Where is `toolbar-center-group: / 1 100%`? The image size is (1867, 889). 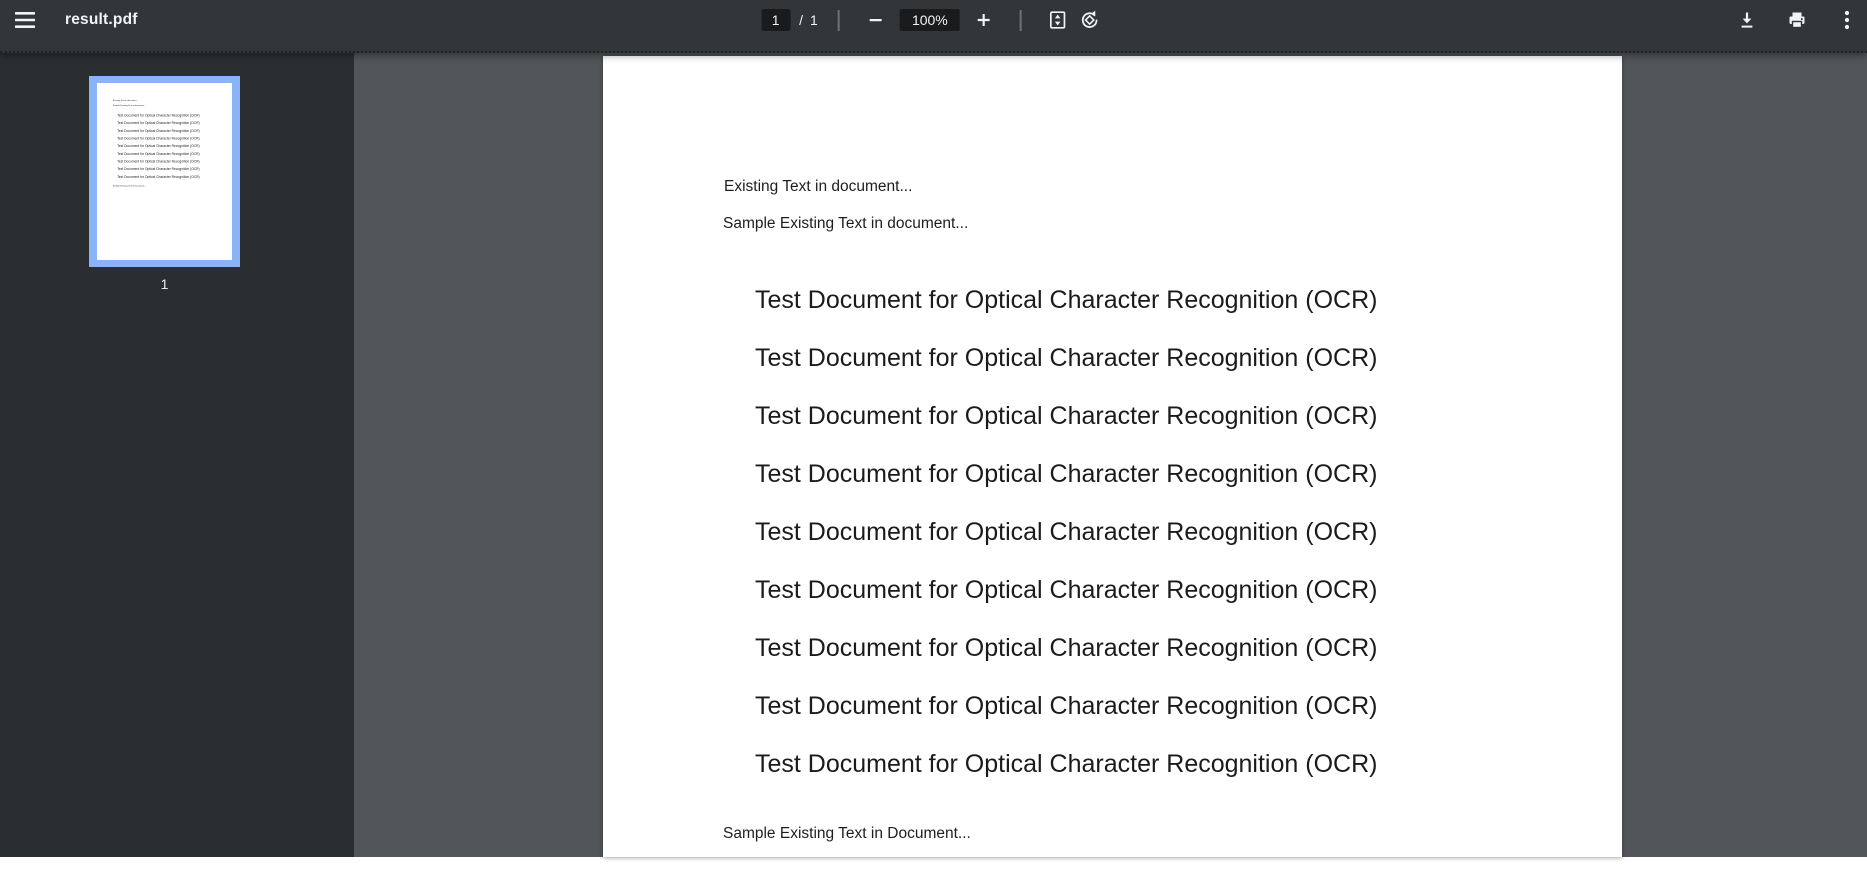 toolbar-center-group: / 1 100% is located at coordinates (933, 20).